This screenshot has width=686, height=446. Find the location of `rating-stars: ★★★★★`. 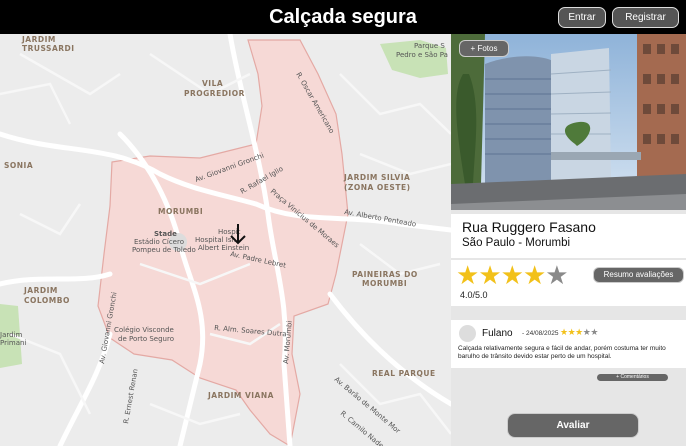

rating-stars: ★★★★★ is located at coordinates (512, 275).